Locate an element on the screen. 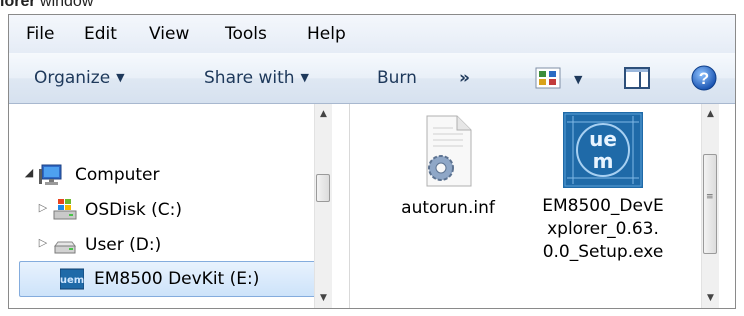 The image size is (744, 316). file-name-em8500-setup: EM8500_DevExplorer_0.63.0.0_Setup.exe is located at coordinates (603, 229).